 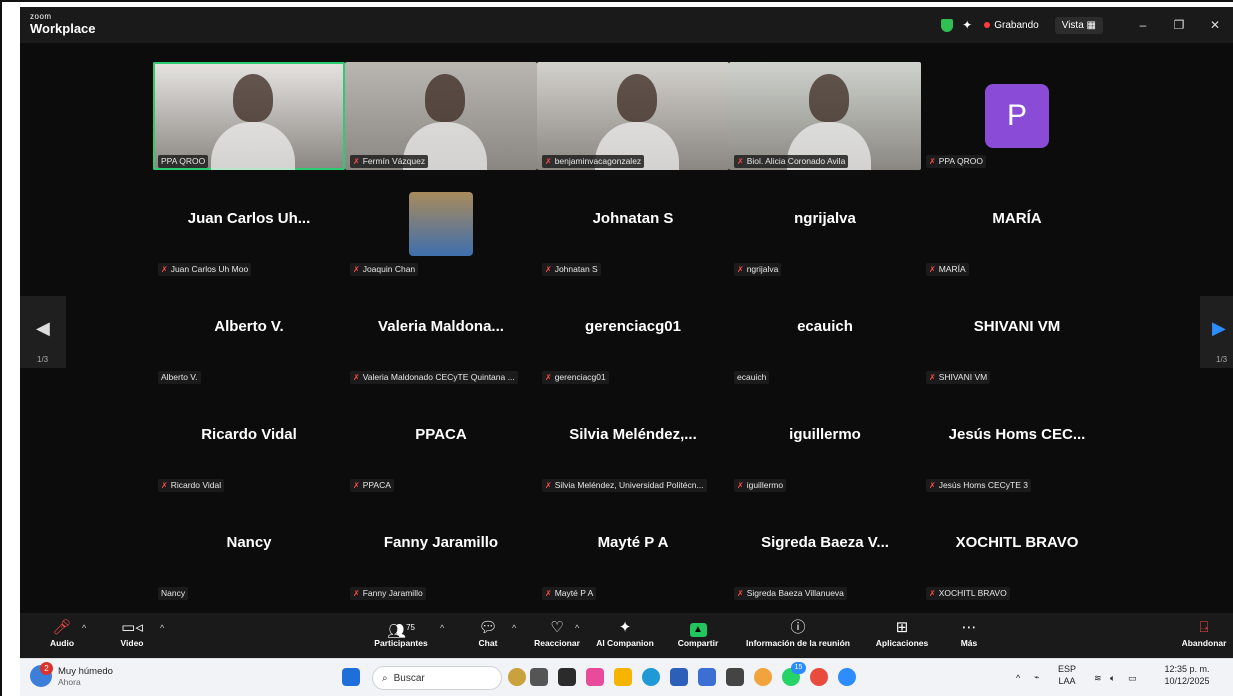 What do you see at coordinates (62, 632) in the screenshot?
I see `audio-button: 🎤︎ Audio` at bounding box center [62, 632].